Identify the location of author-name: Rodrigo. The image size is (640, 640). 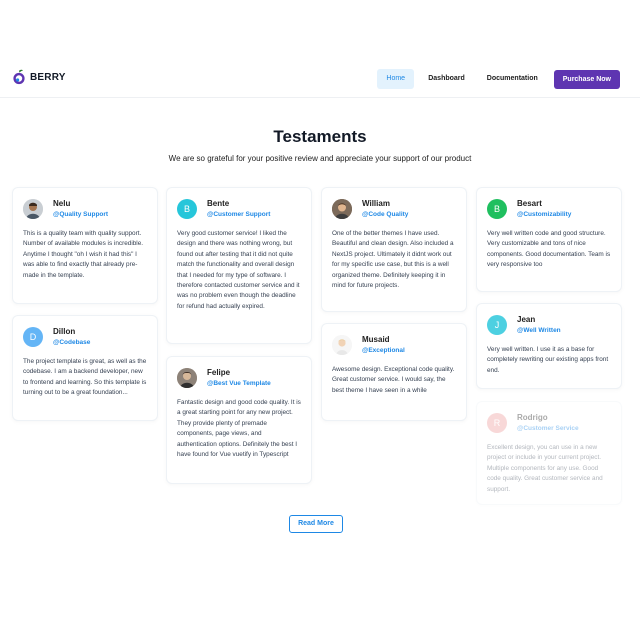
(532, 417).